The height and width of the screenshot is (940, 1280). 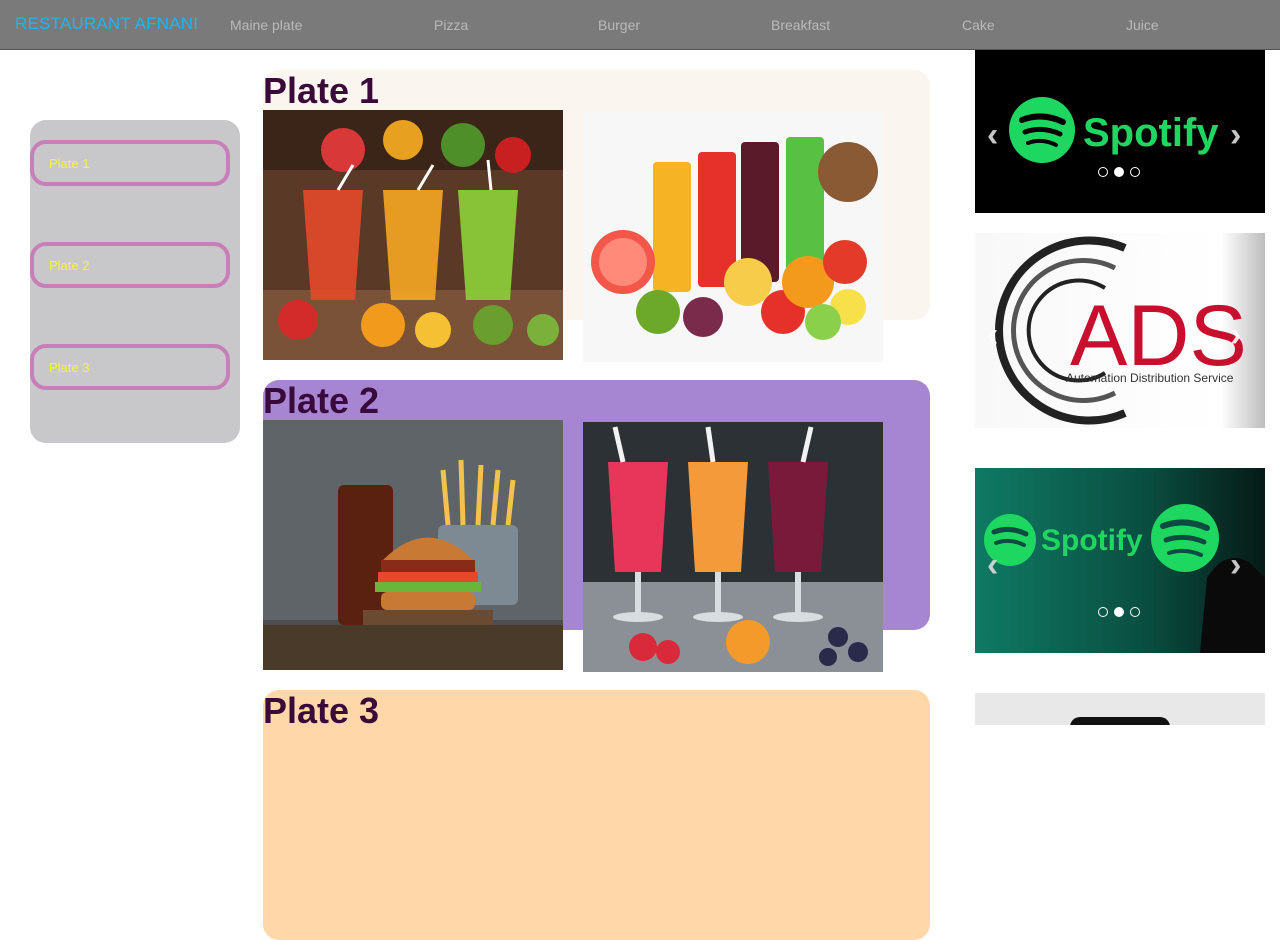 I want to click on spotify-ad-carousel: Spotify ‹ ›, so click(x=1120, y=131).